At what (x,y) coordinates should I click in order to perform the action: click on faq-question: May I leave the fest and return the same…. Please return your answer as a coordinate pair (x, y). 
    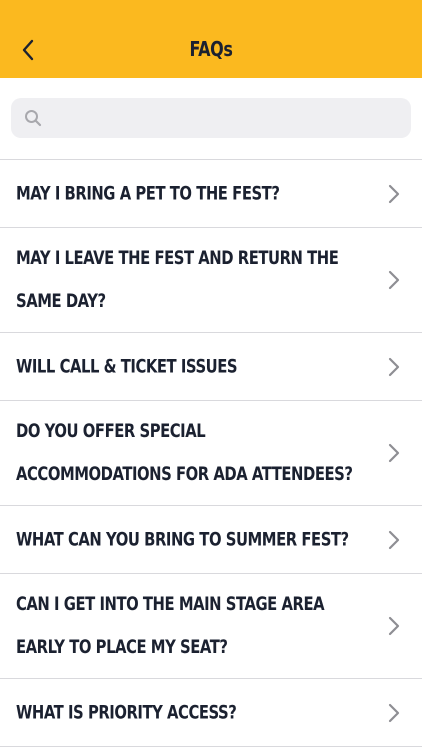
    Looking at the image, I should click on (177, 279).